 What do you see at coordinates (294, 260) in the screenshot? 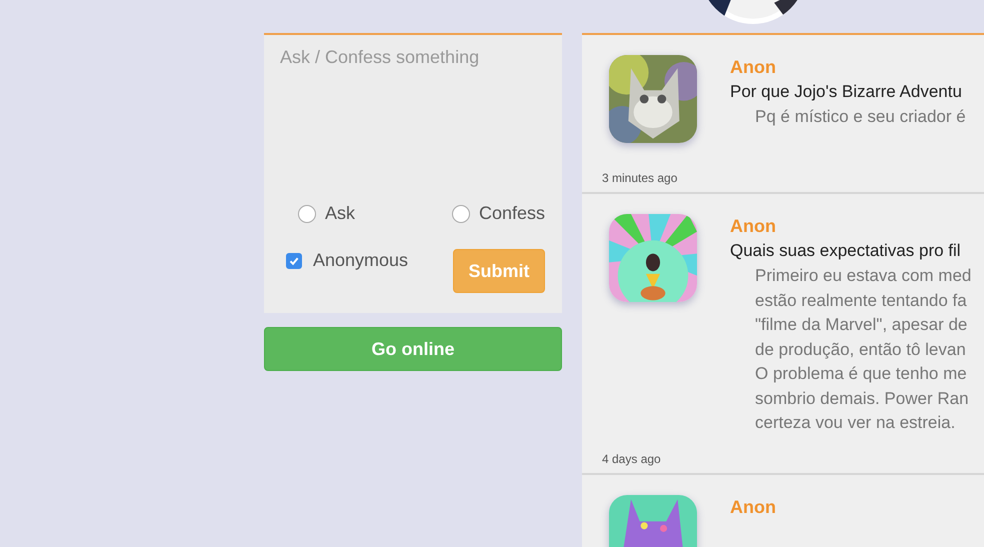
I see `checkbox` at bounding box center [294, 260].